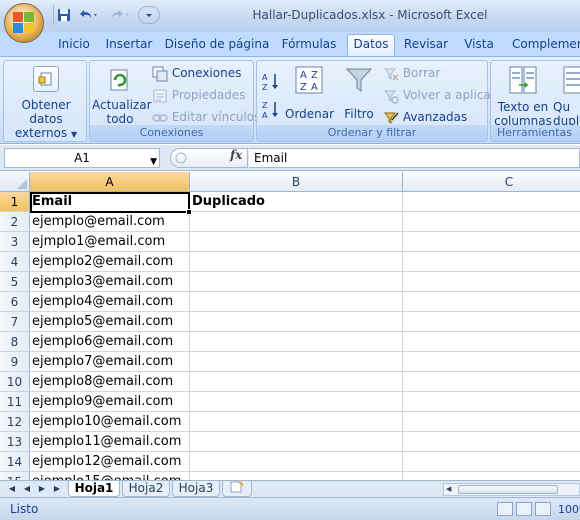  I want to click on filter-button: Filtro, so click(359, 96).